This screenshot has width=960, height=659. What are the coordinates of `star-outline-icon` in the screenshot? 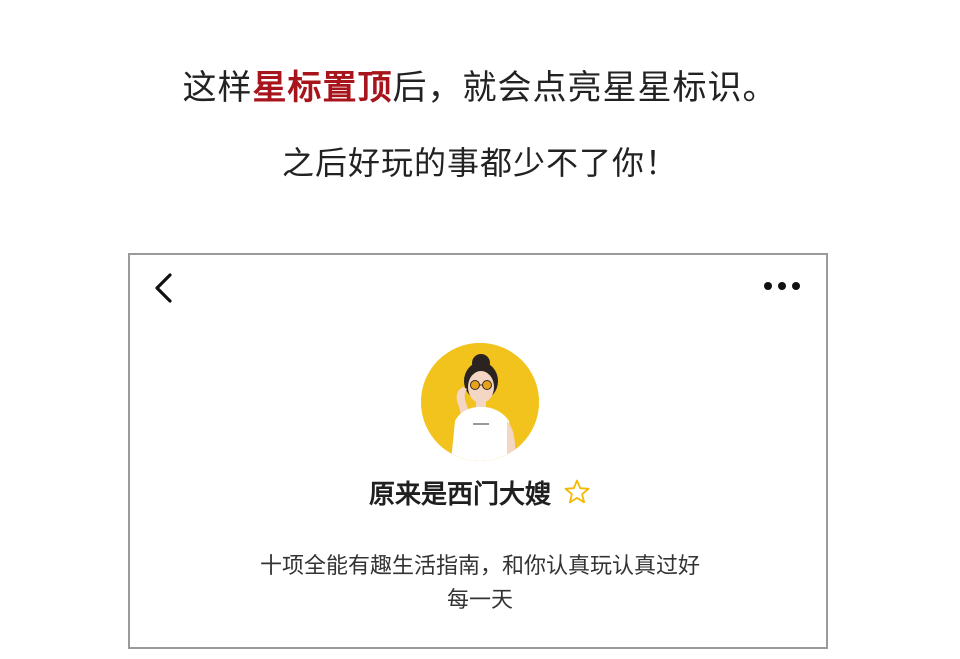 It's located at (577, 491).